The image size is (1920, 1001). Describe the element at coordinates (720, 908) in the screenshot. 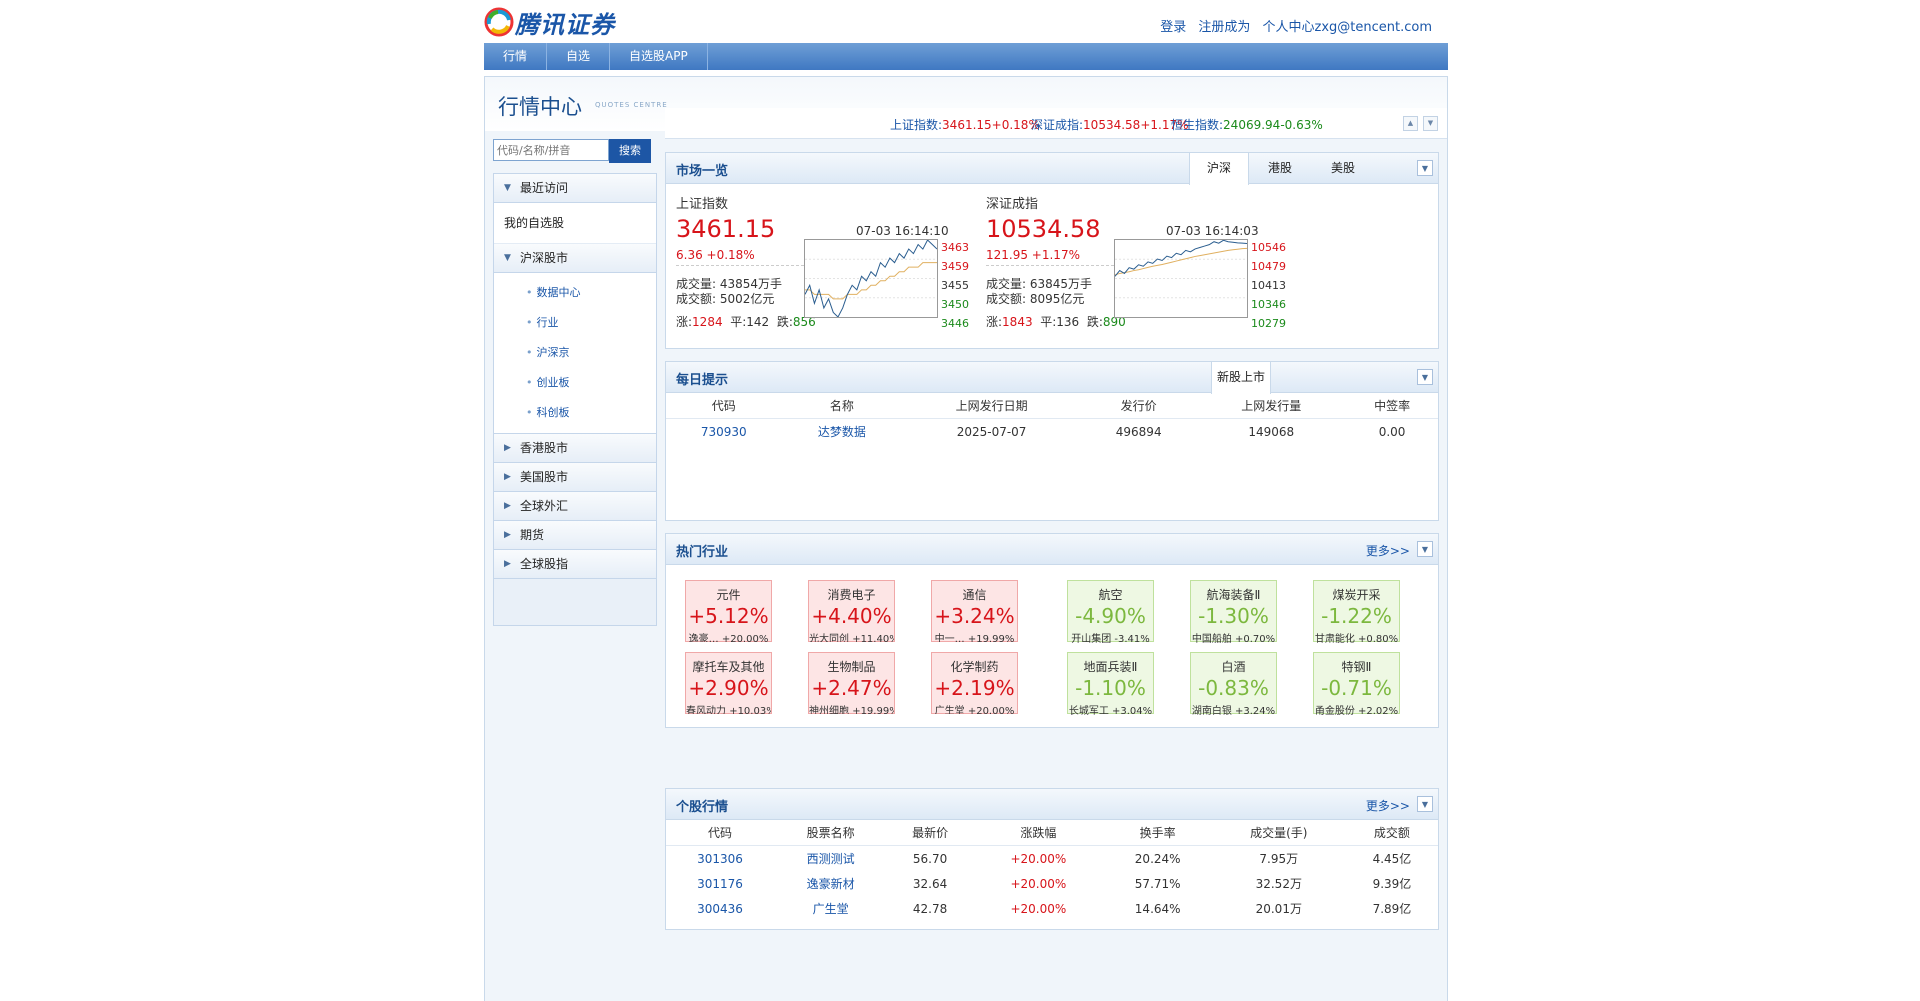

I see `stock-code-link: 300436` at that location.